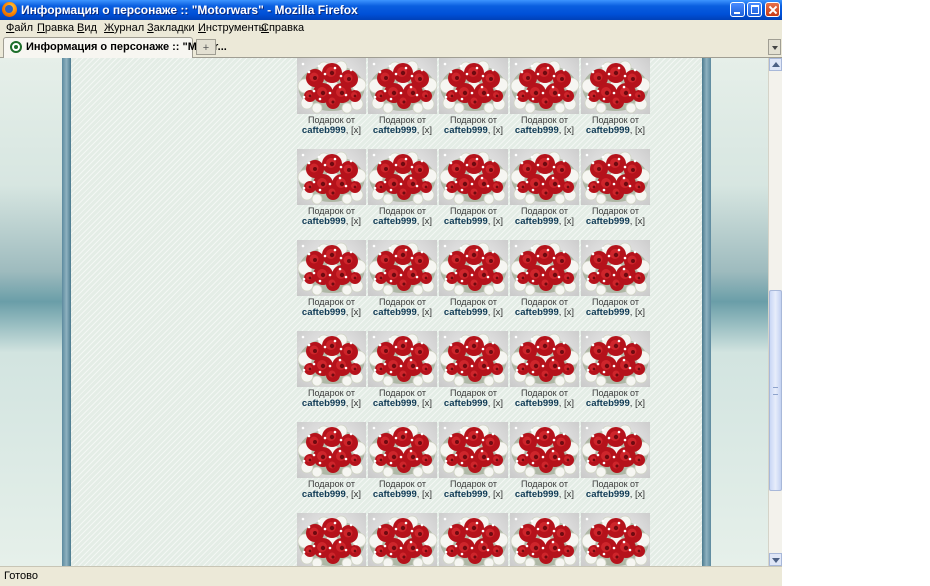 This screenshot has width=930, height=586. I want to click on scroll-up-arrow-icon, so click(775, 64).